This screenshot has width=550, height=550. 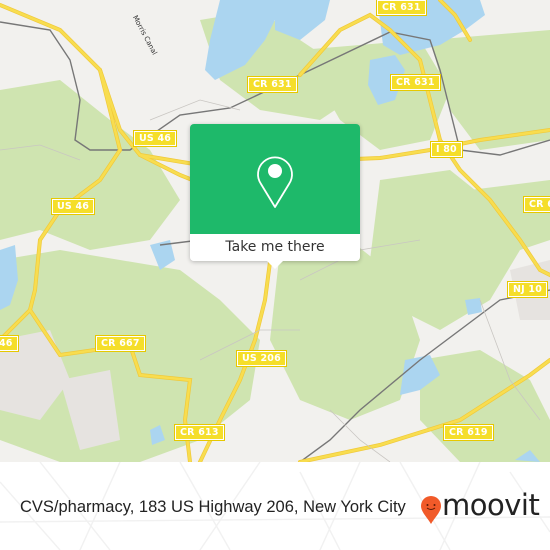 I want to click on map-pin-icon, so click(x=275, y=182).